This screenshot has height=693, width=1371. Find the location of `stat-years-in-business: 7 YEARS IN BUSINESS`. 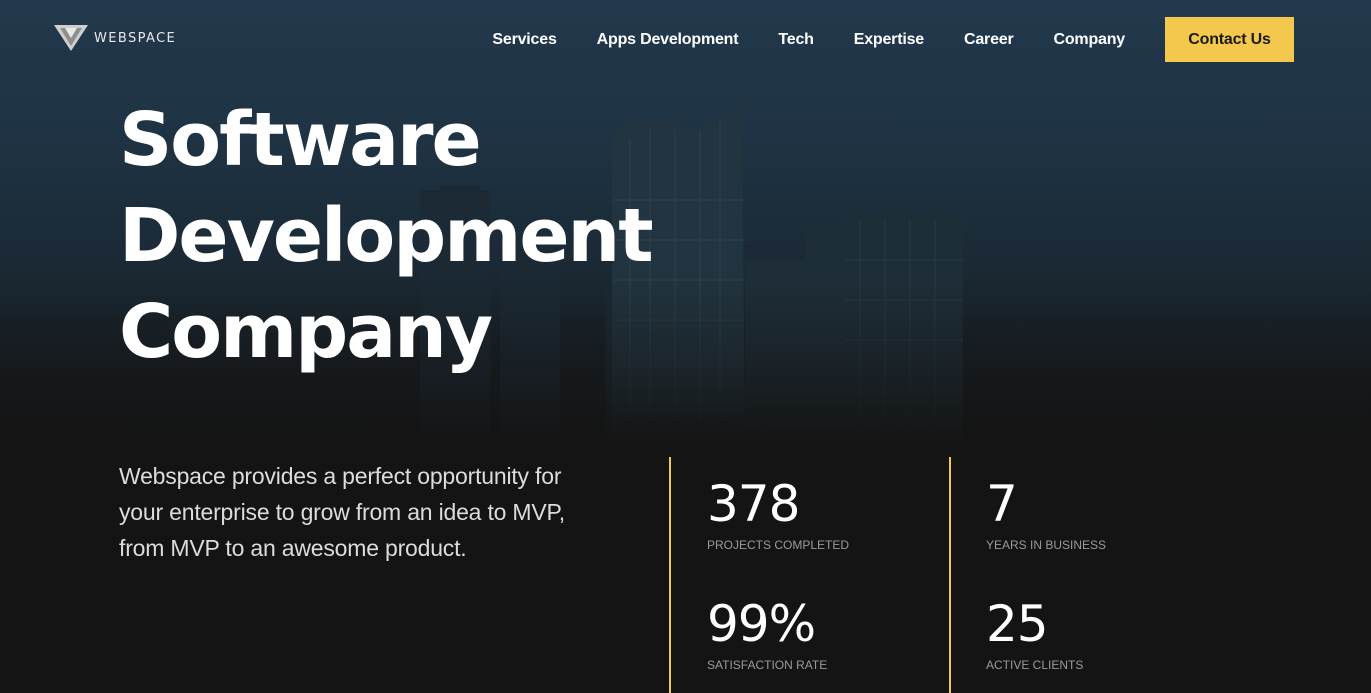

stat-years-in-business: 7 YEARS IN BUSINESS is located at coordinates (1046, 514).